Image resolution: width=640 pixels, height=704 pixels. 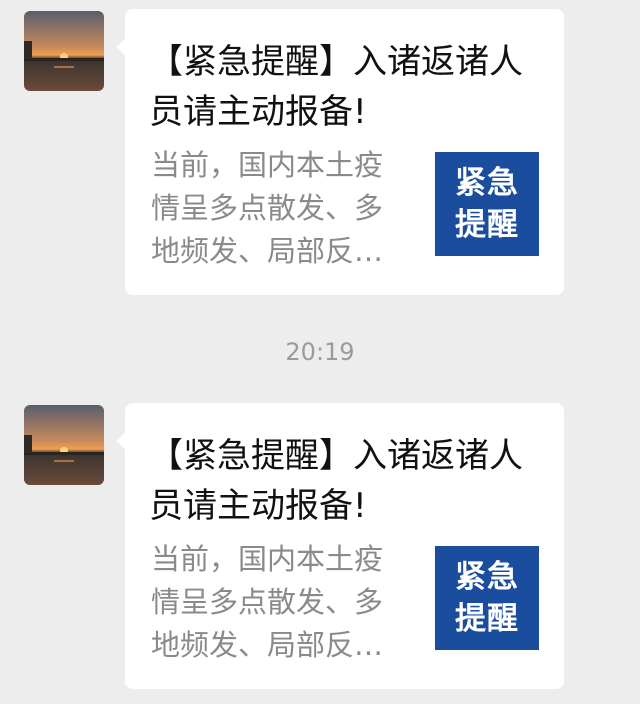 I want to click on timestamp: 20:19, so click(x=320, y=352).